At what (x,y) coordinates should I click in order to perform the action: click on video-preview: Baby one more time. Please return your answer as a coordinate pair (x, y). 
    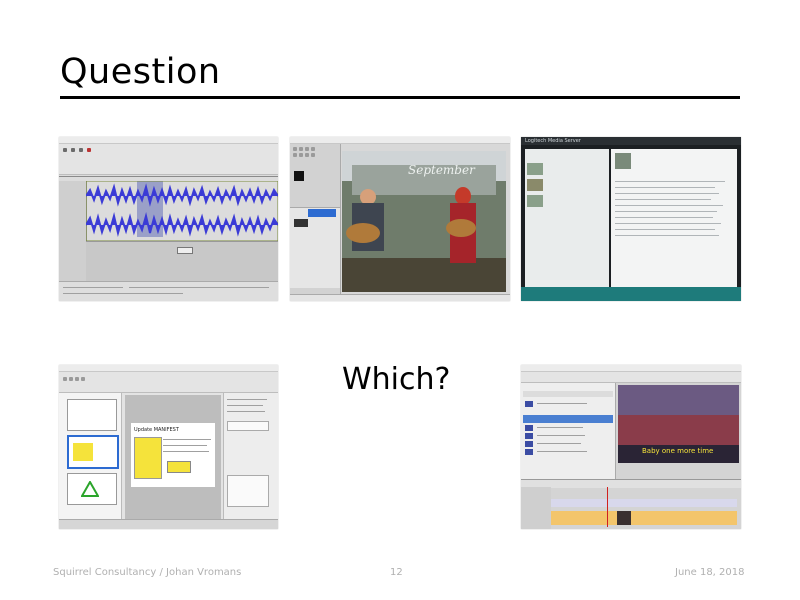
    Looking at the image, I should click on (678, 424).